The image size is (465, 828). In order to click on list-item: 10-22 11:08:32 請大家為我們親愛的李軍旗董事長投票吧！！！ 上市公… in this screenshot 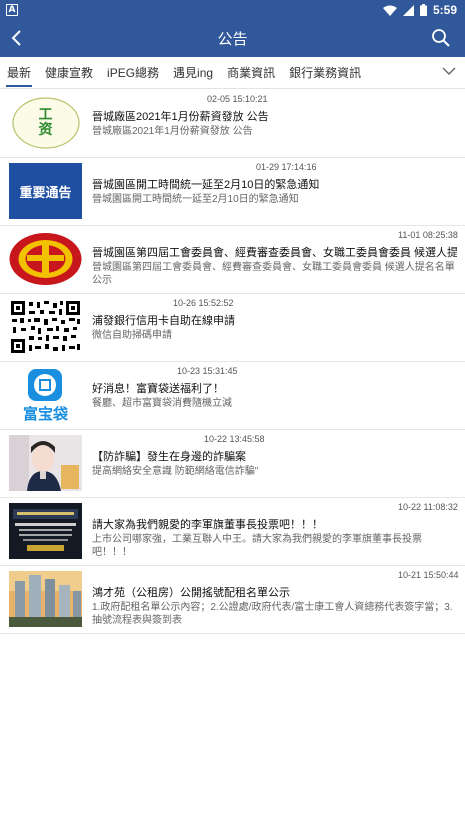, I will do `click(232, 532)`.